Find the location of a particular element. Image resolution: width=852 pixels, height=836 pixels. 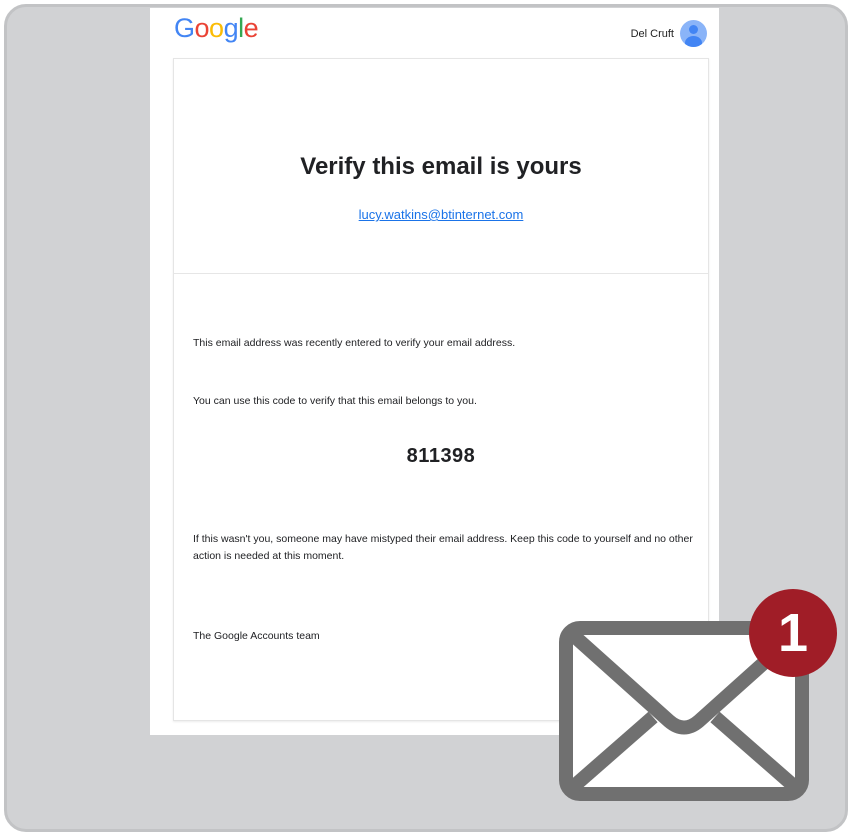

notification-badge: 1 is located at coordinates (793, 633).